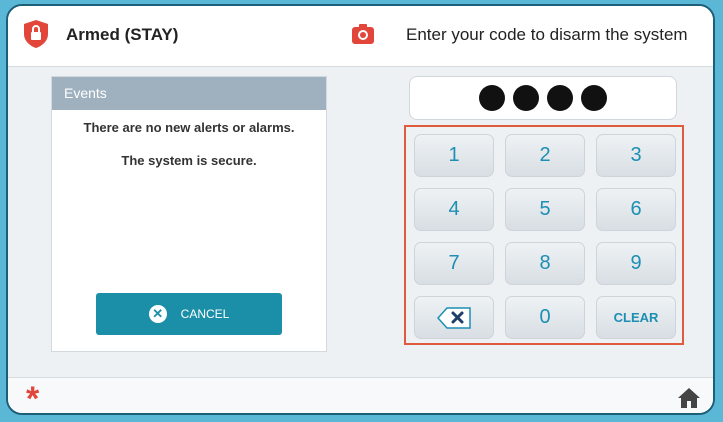  Describe the element at coordinates (189, 127) in the screenshot. I see `events-message-alerts: There are no new alerts or alarms.` at that location.